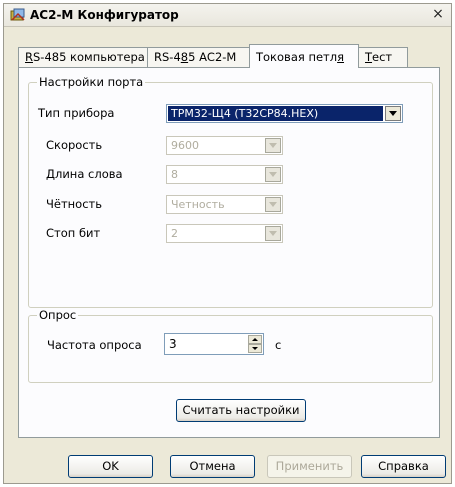  I want to click on help-button: Справка, so click(403, 466).